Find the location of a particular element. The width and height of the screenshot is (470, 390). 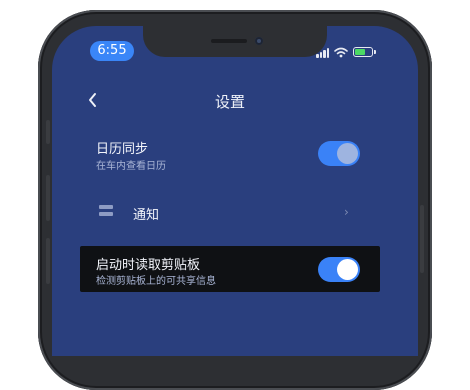

clipboard-toggle is located at coordinates (339, 269).